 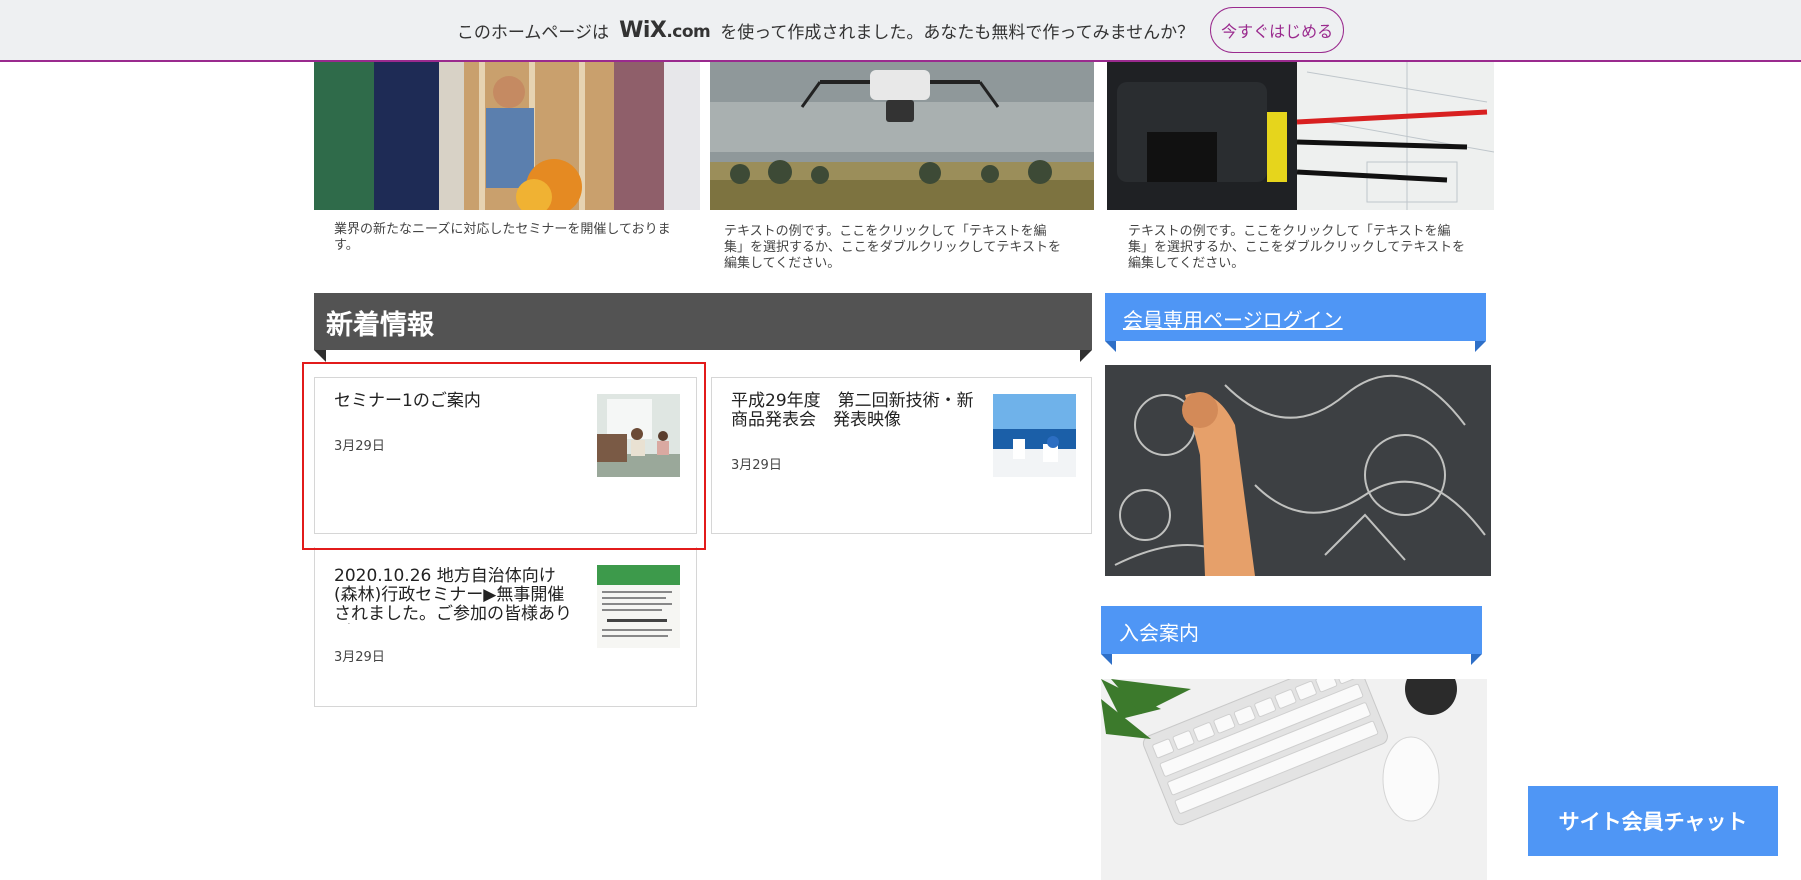 I want to click on post-title: 平成29年度 第二回新技術・新商品発表会 発表映像, so click(x=853, y=411).